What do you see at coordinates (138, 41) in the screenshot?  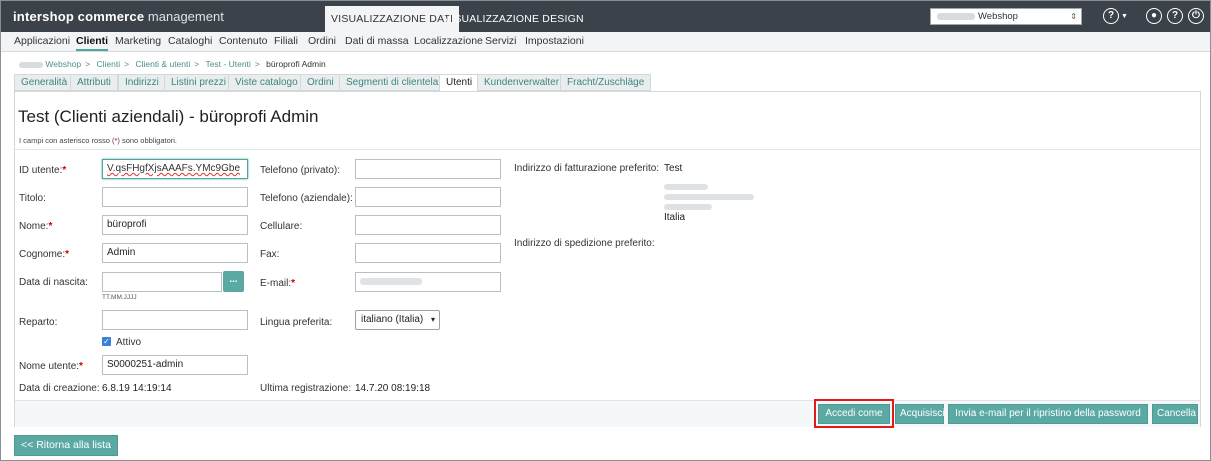 I see `nav-marketing: Marketing` at bounding box center [138, 41].